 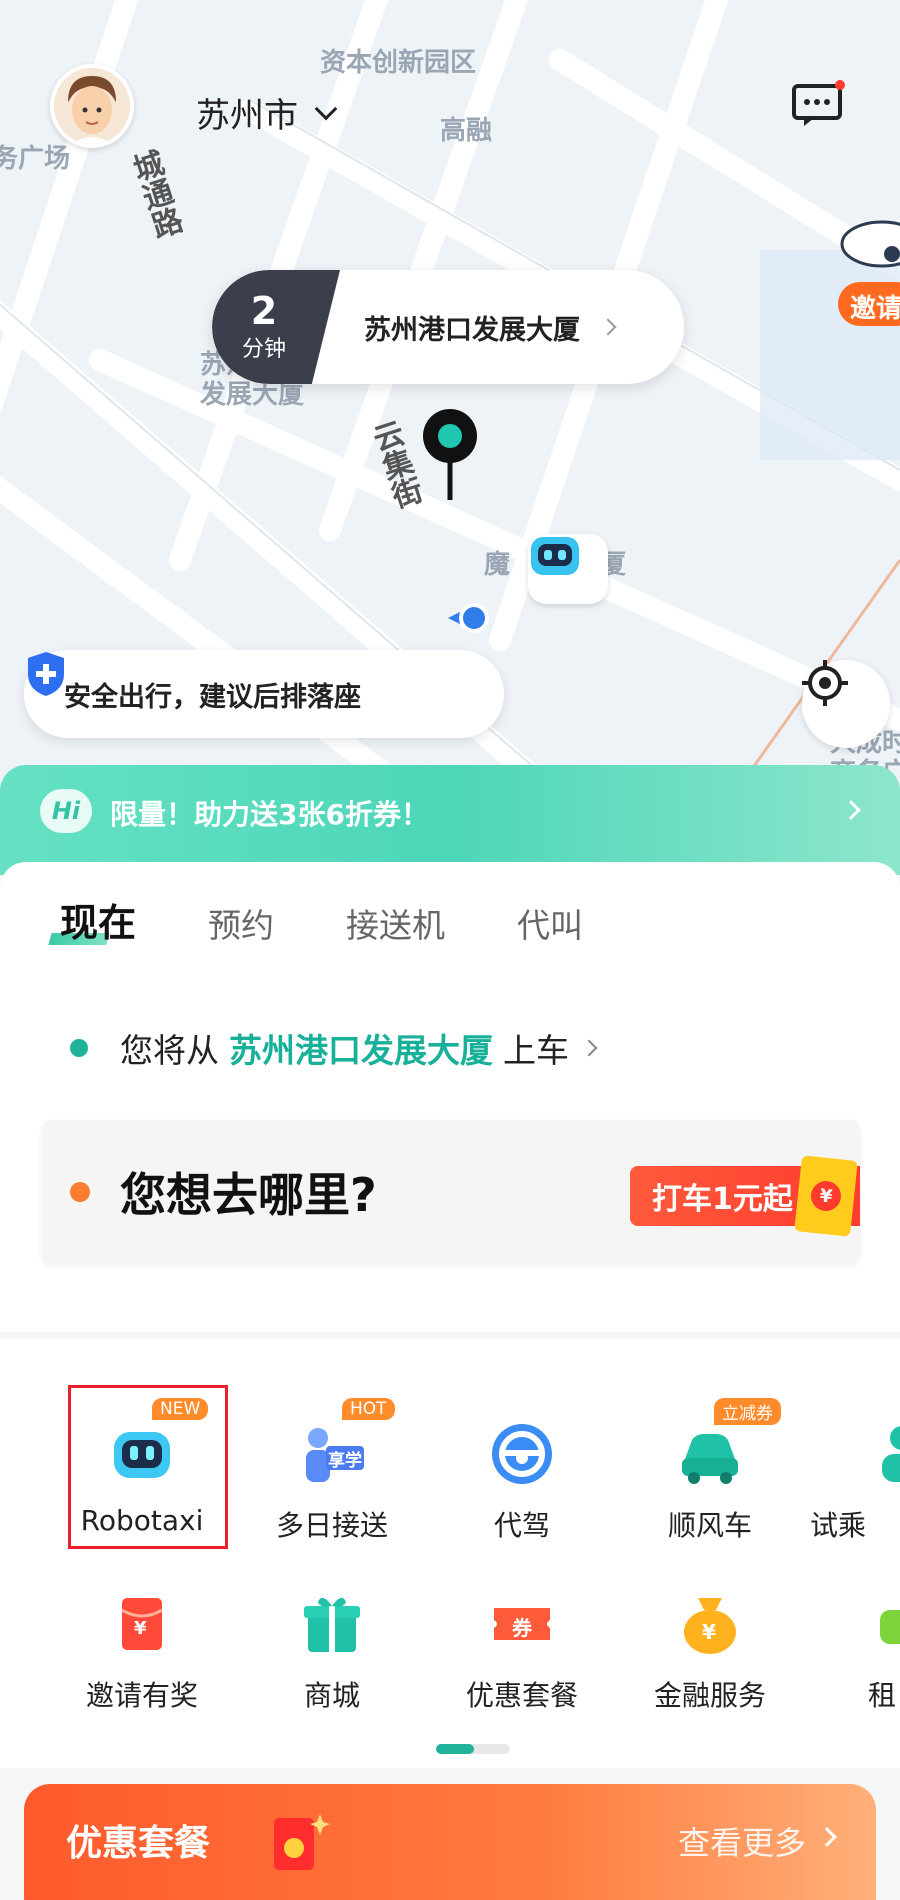 I want to click on safety-tip-text: 安全出行，建议后排落座, so click(x=212, y=697).